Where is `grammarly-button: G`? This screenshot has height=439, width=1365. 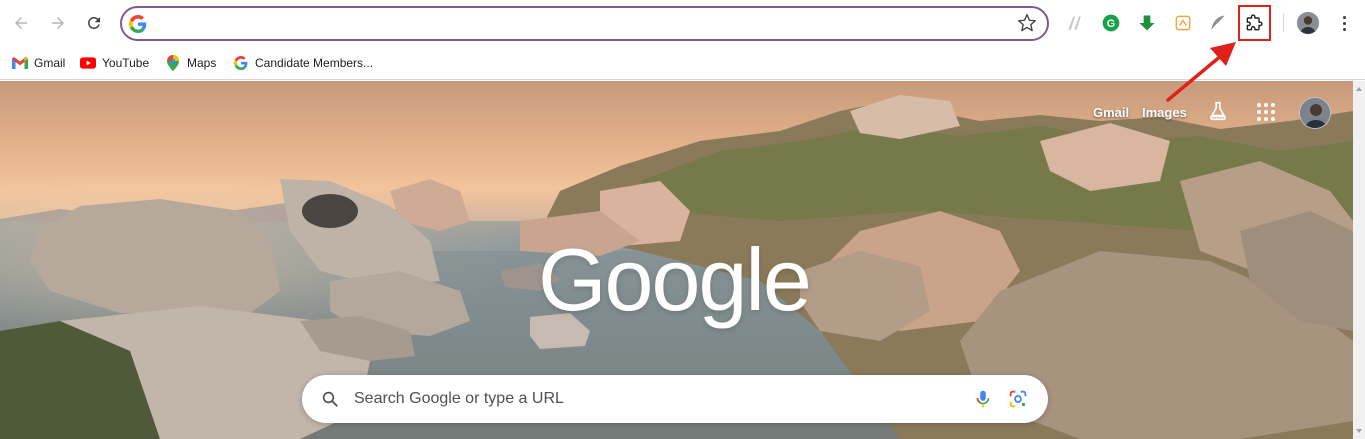 grammarly-button: G is located at coordinates (1111, 23).